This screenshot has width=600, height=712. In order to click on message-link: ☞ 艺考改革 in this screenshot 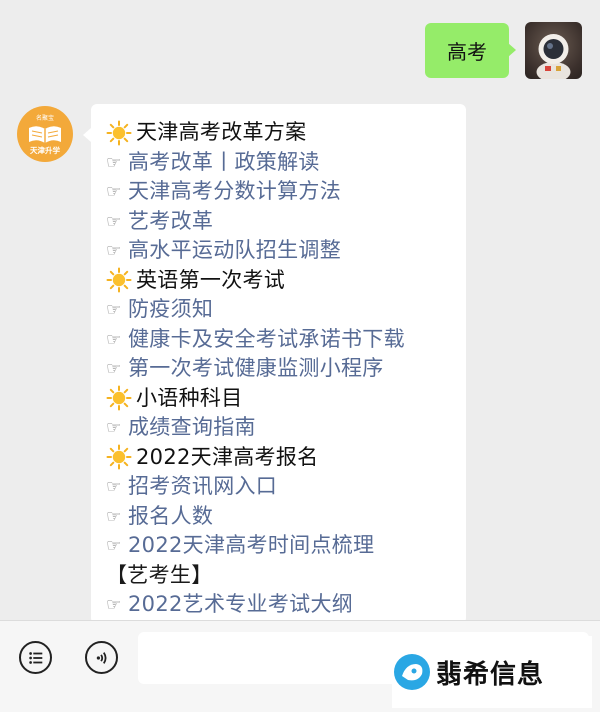, I will do `click(282, 222)`.